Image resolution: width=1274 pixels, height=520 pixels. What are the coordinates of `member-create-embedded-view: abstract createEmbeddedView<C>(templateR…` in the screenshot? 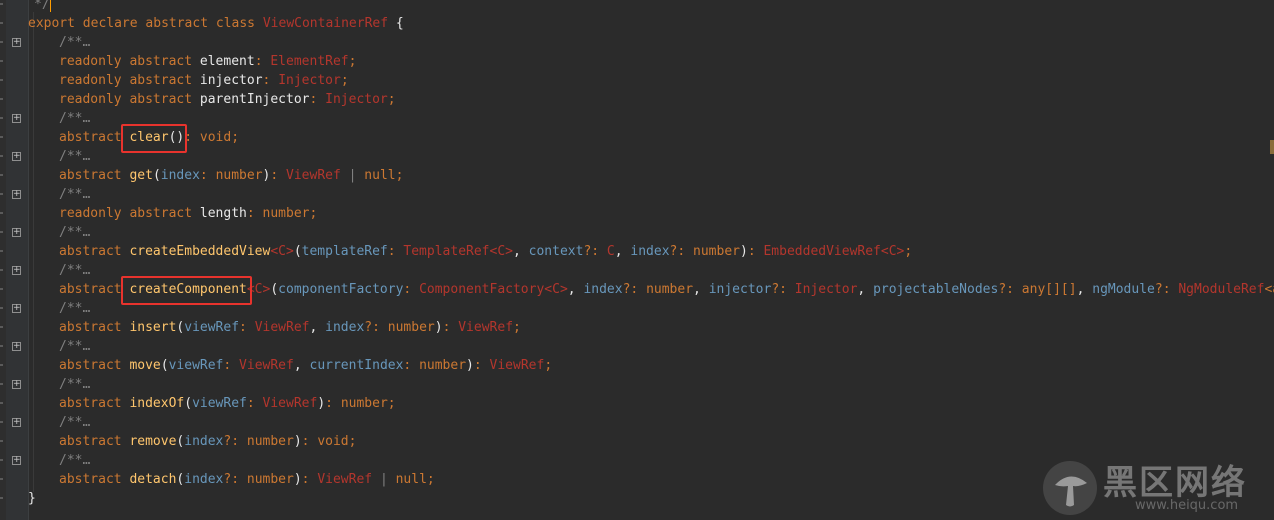 It's located at (486, 251).